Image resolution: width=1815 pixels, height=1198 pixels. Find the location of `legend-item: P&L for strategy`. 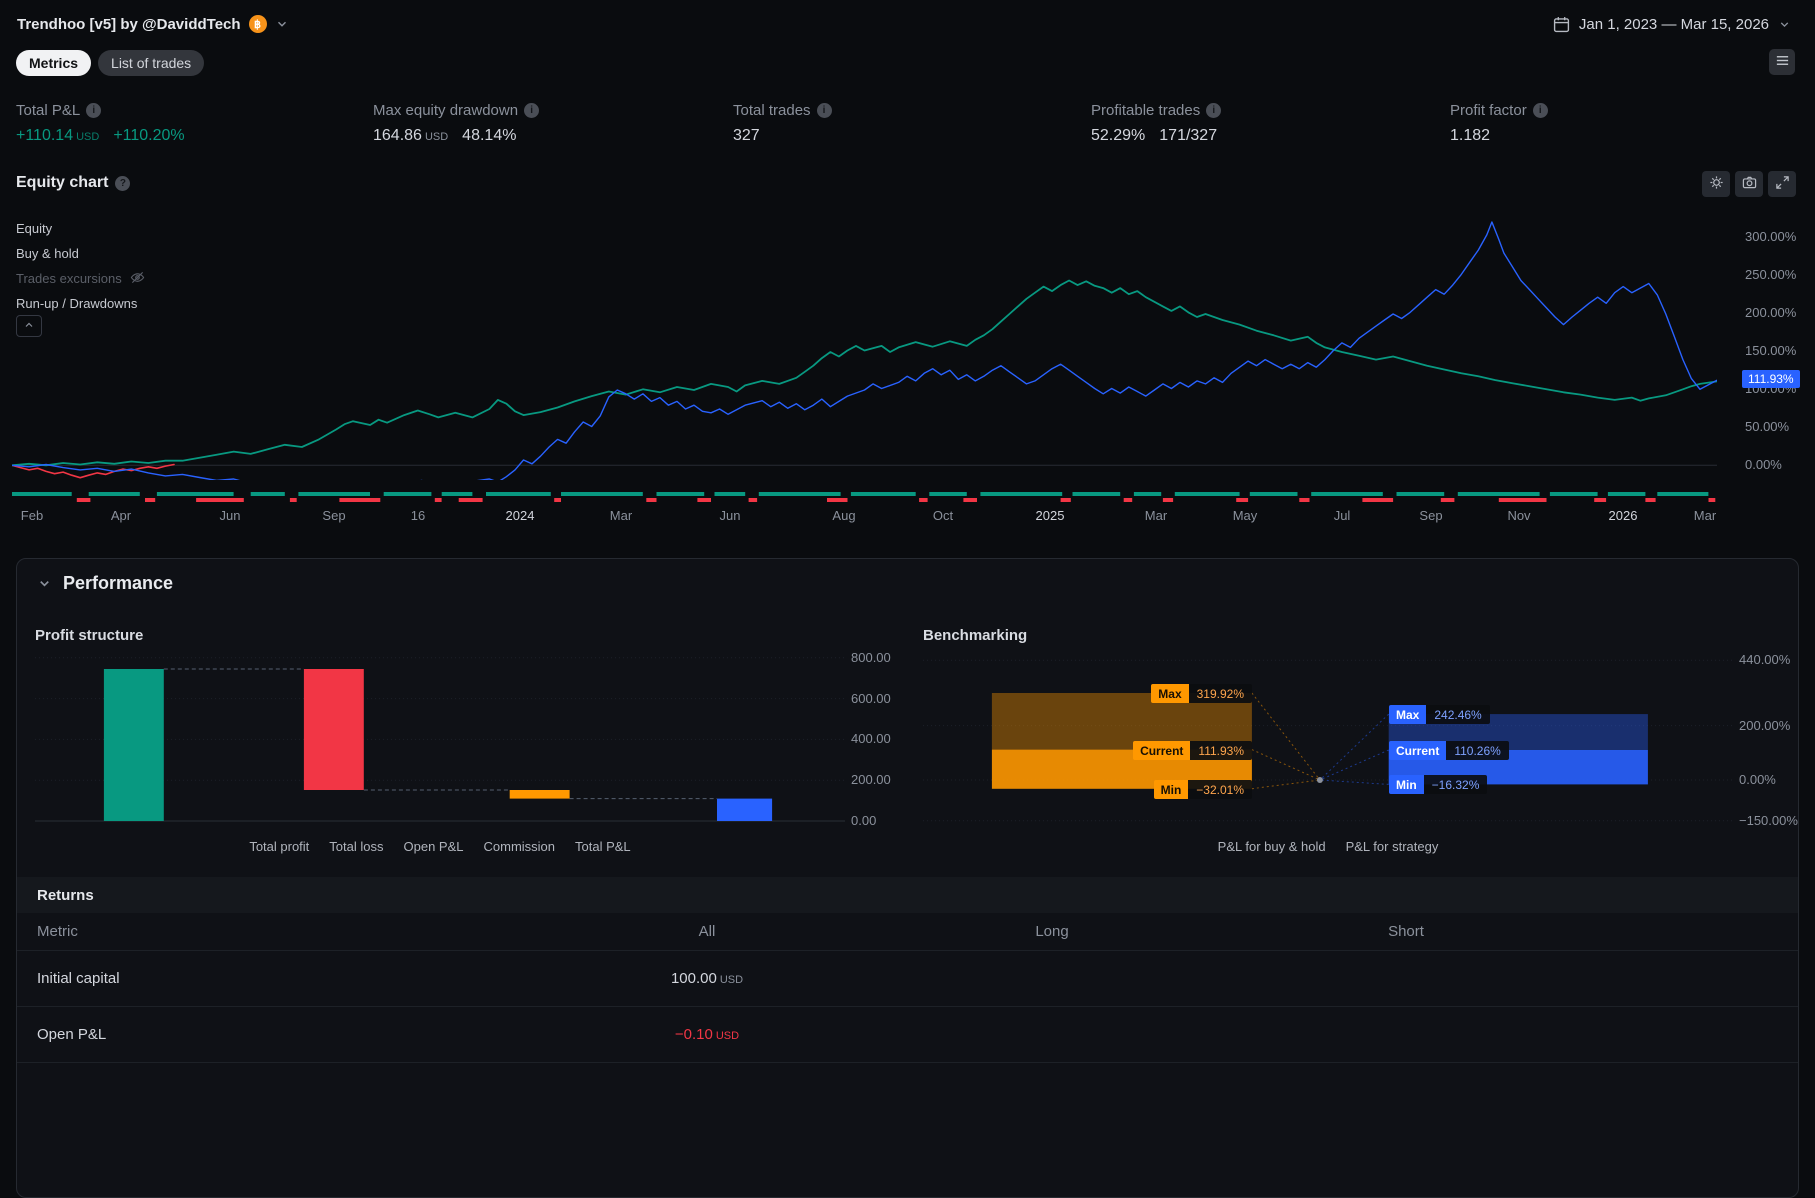

legend-item: P&L for strategy is located at coordinates (1392, 846).